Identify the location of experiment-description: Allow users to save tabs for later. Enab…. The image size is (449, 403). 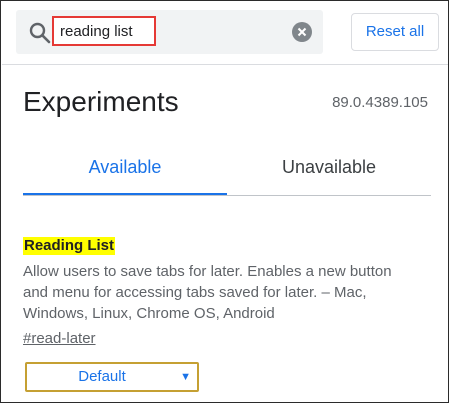
(207, 292).